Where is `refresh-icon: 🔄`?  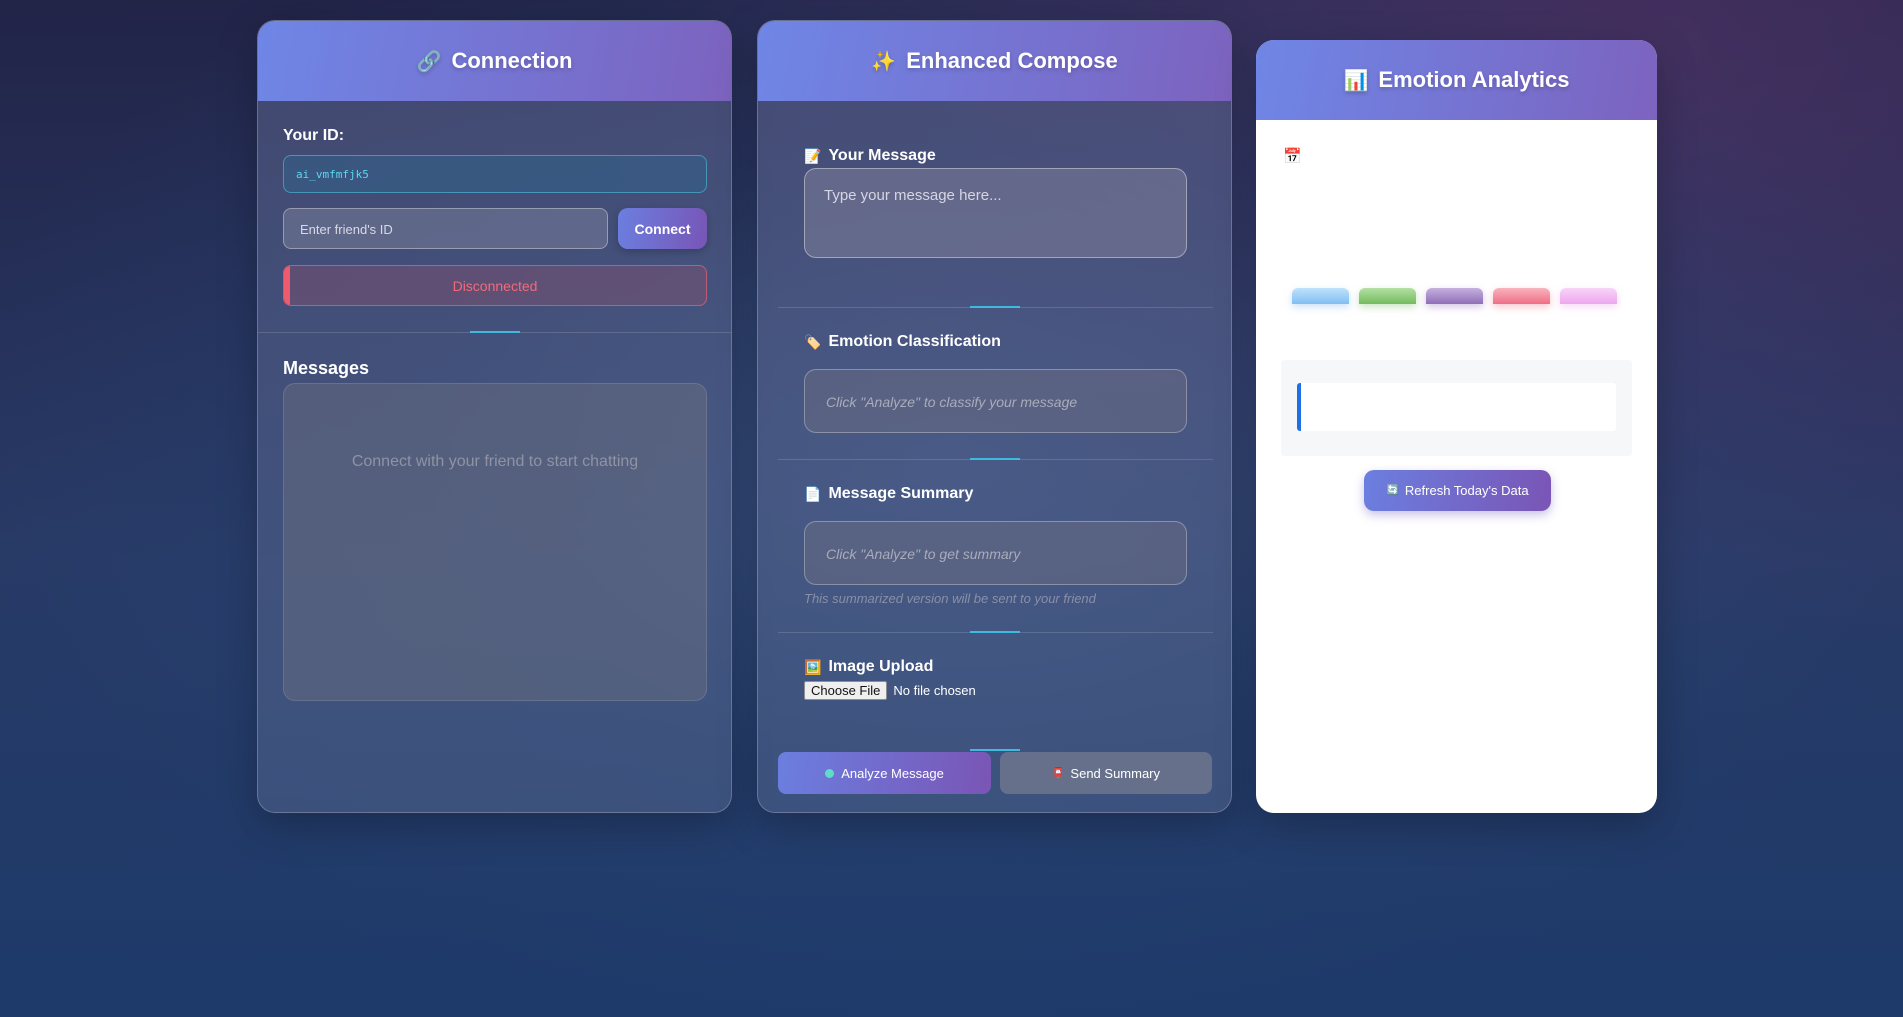 refresh-icon: 🔄 is located at coordinates (1392, 490).